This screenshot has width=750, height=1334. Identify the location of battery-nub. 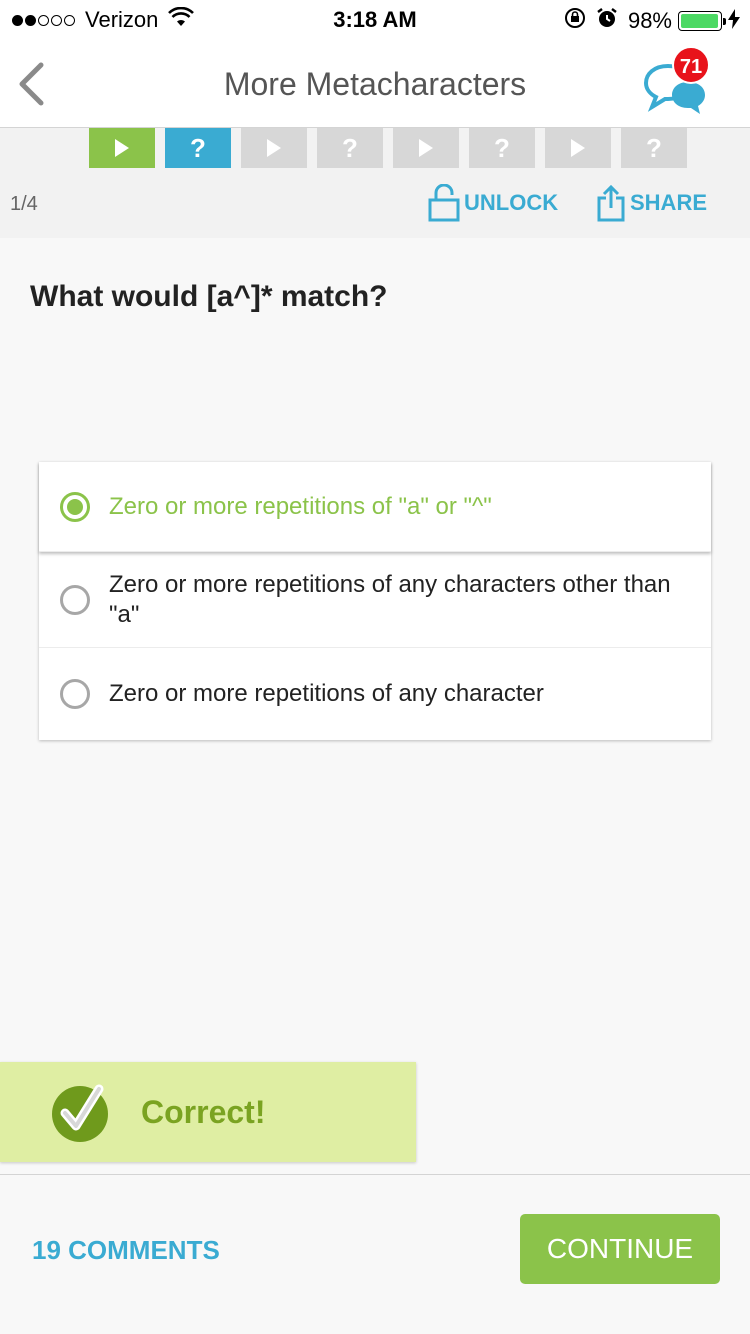
(724, 21).